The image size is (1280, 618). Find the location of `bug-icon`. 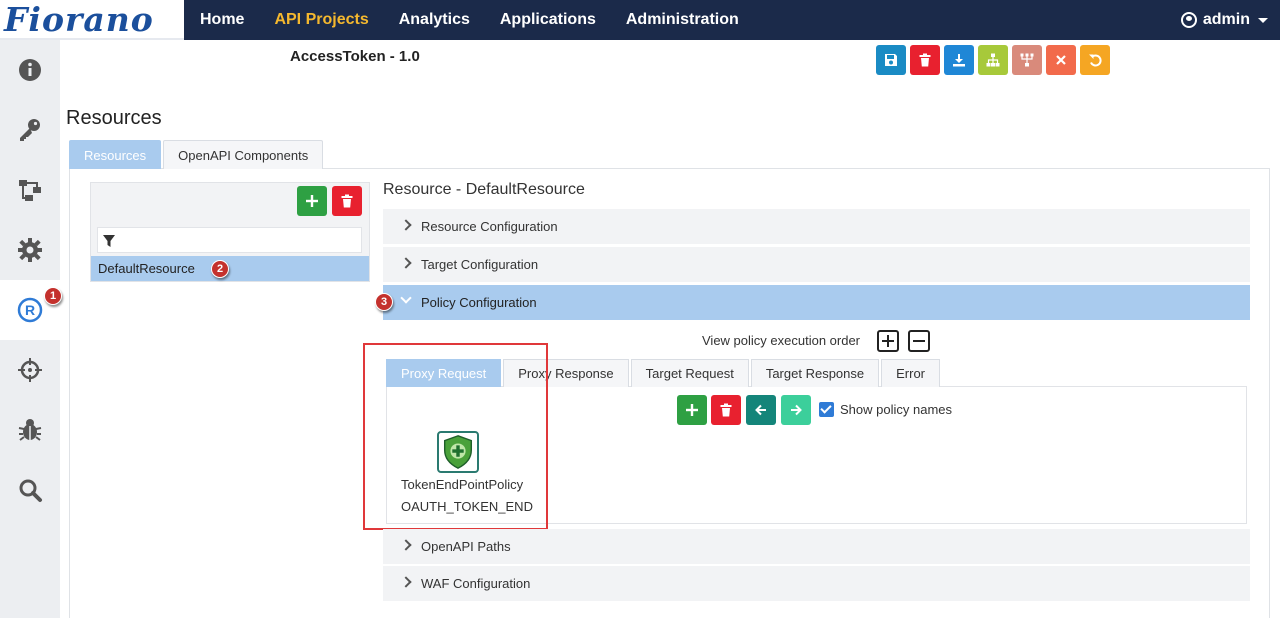

bug-icon is located at coordinates (30, 430).